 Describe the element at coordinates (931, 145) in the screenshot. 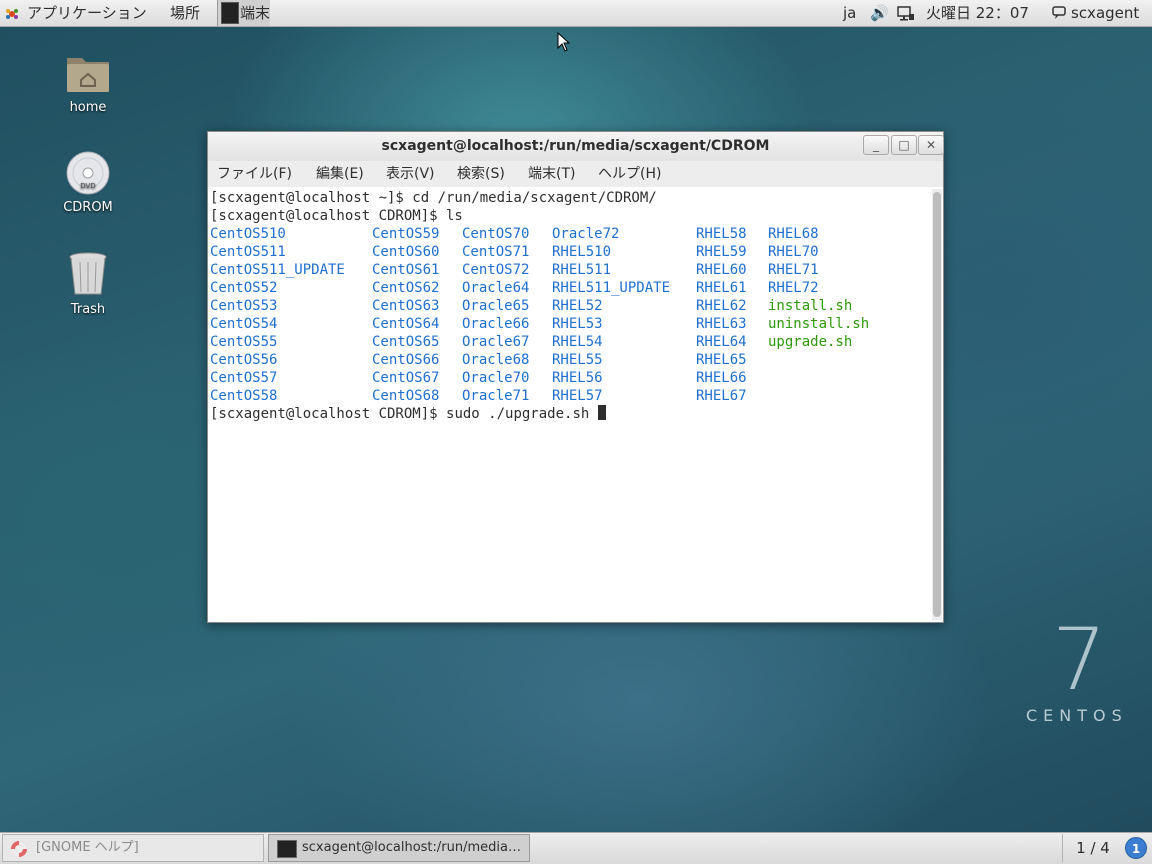

I see `close-button: ✕` at that location.